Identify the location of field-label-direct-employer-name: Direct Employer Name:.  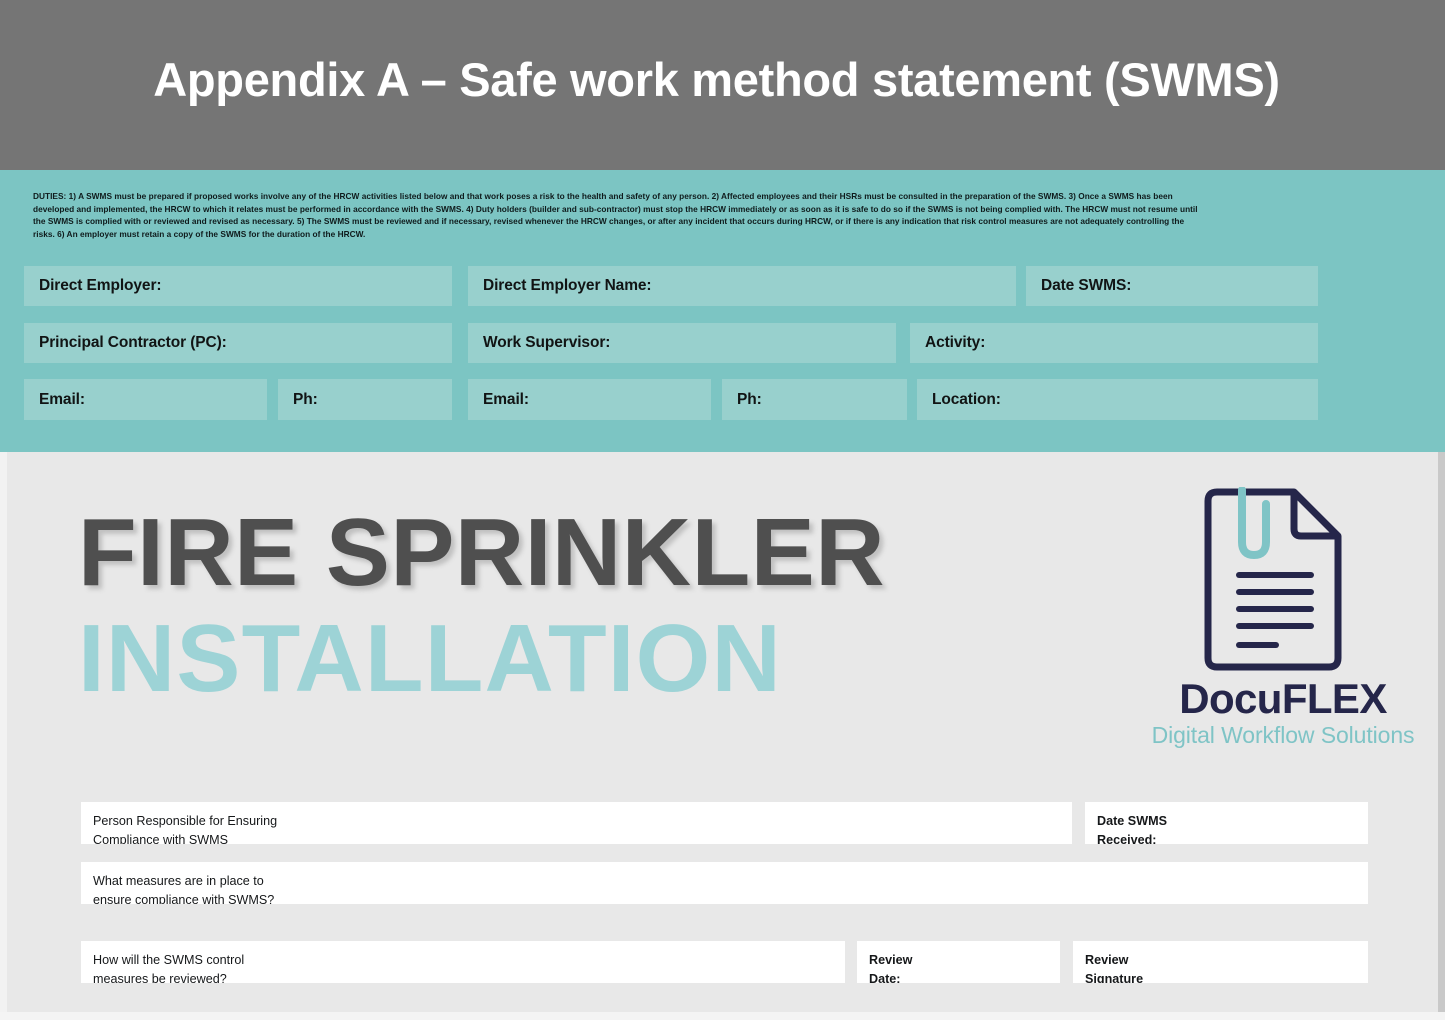
(567, 285).